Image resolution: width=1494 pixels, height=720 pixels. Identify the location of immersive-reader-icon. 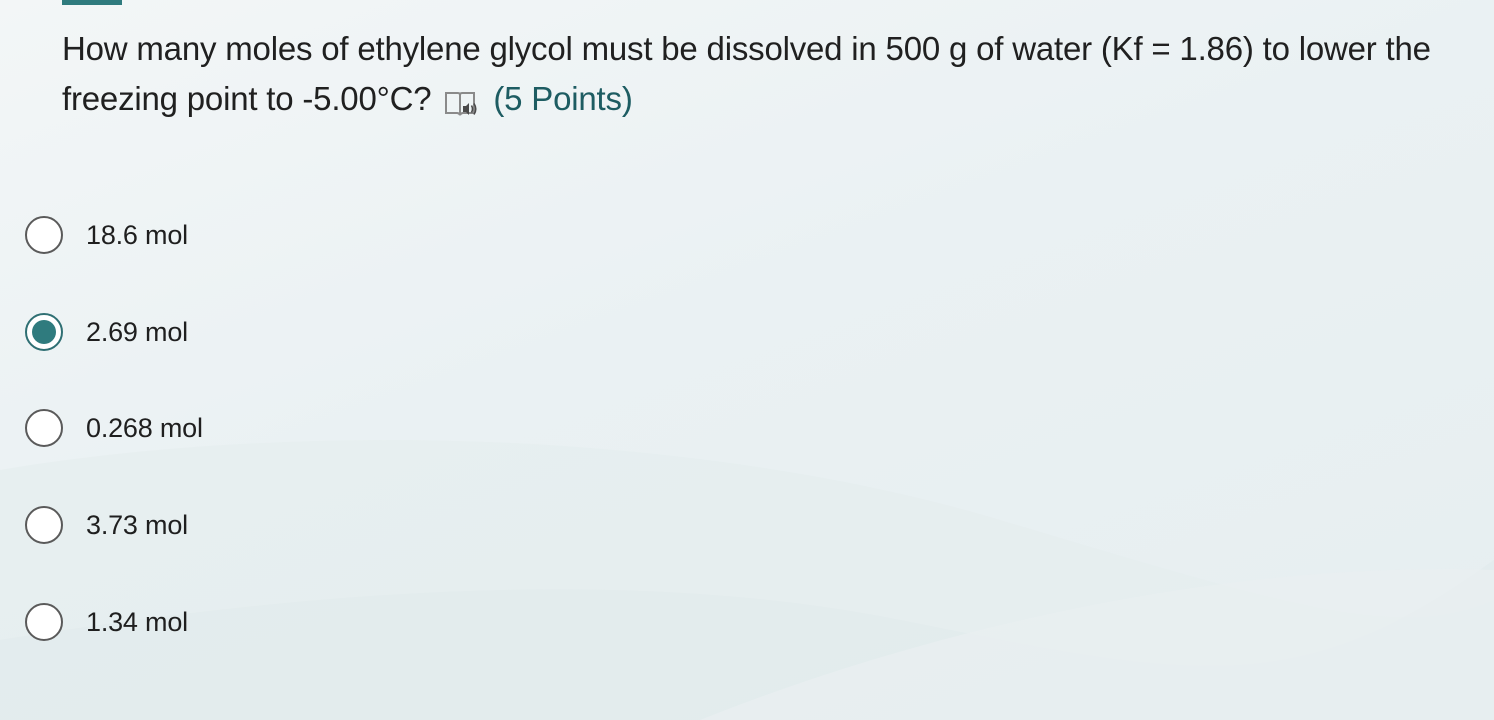
(461, 99).